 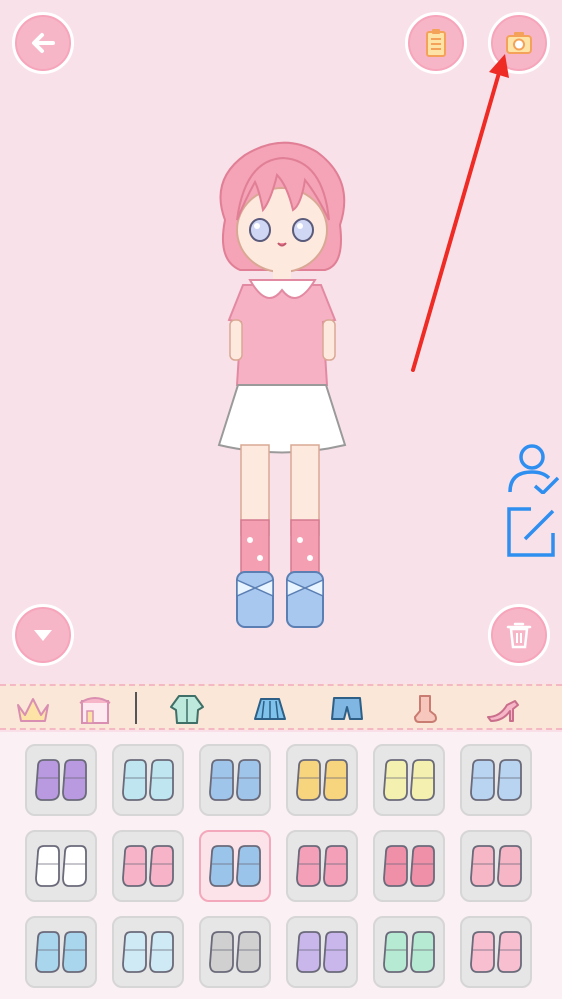 What do you see at coordinates (282, 384) in the screenshot?
I see `character-figure` at bounding box center [282, 384].